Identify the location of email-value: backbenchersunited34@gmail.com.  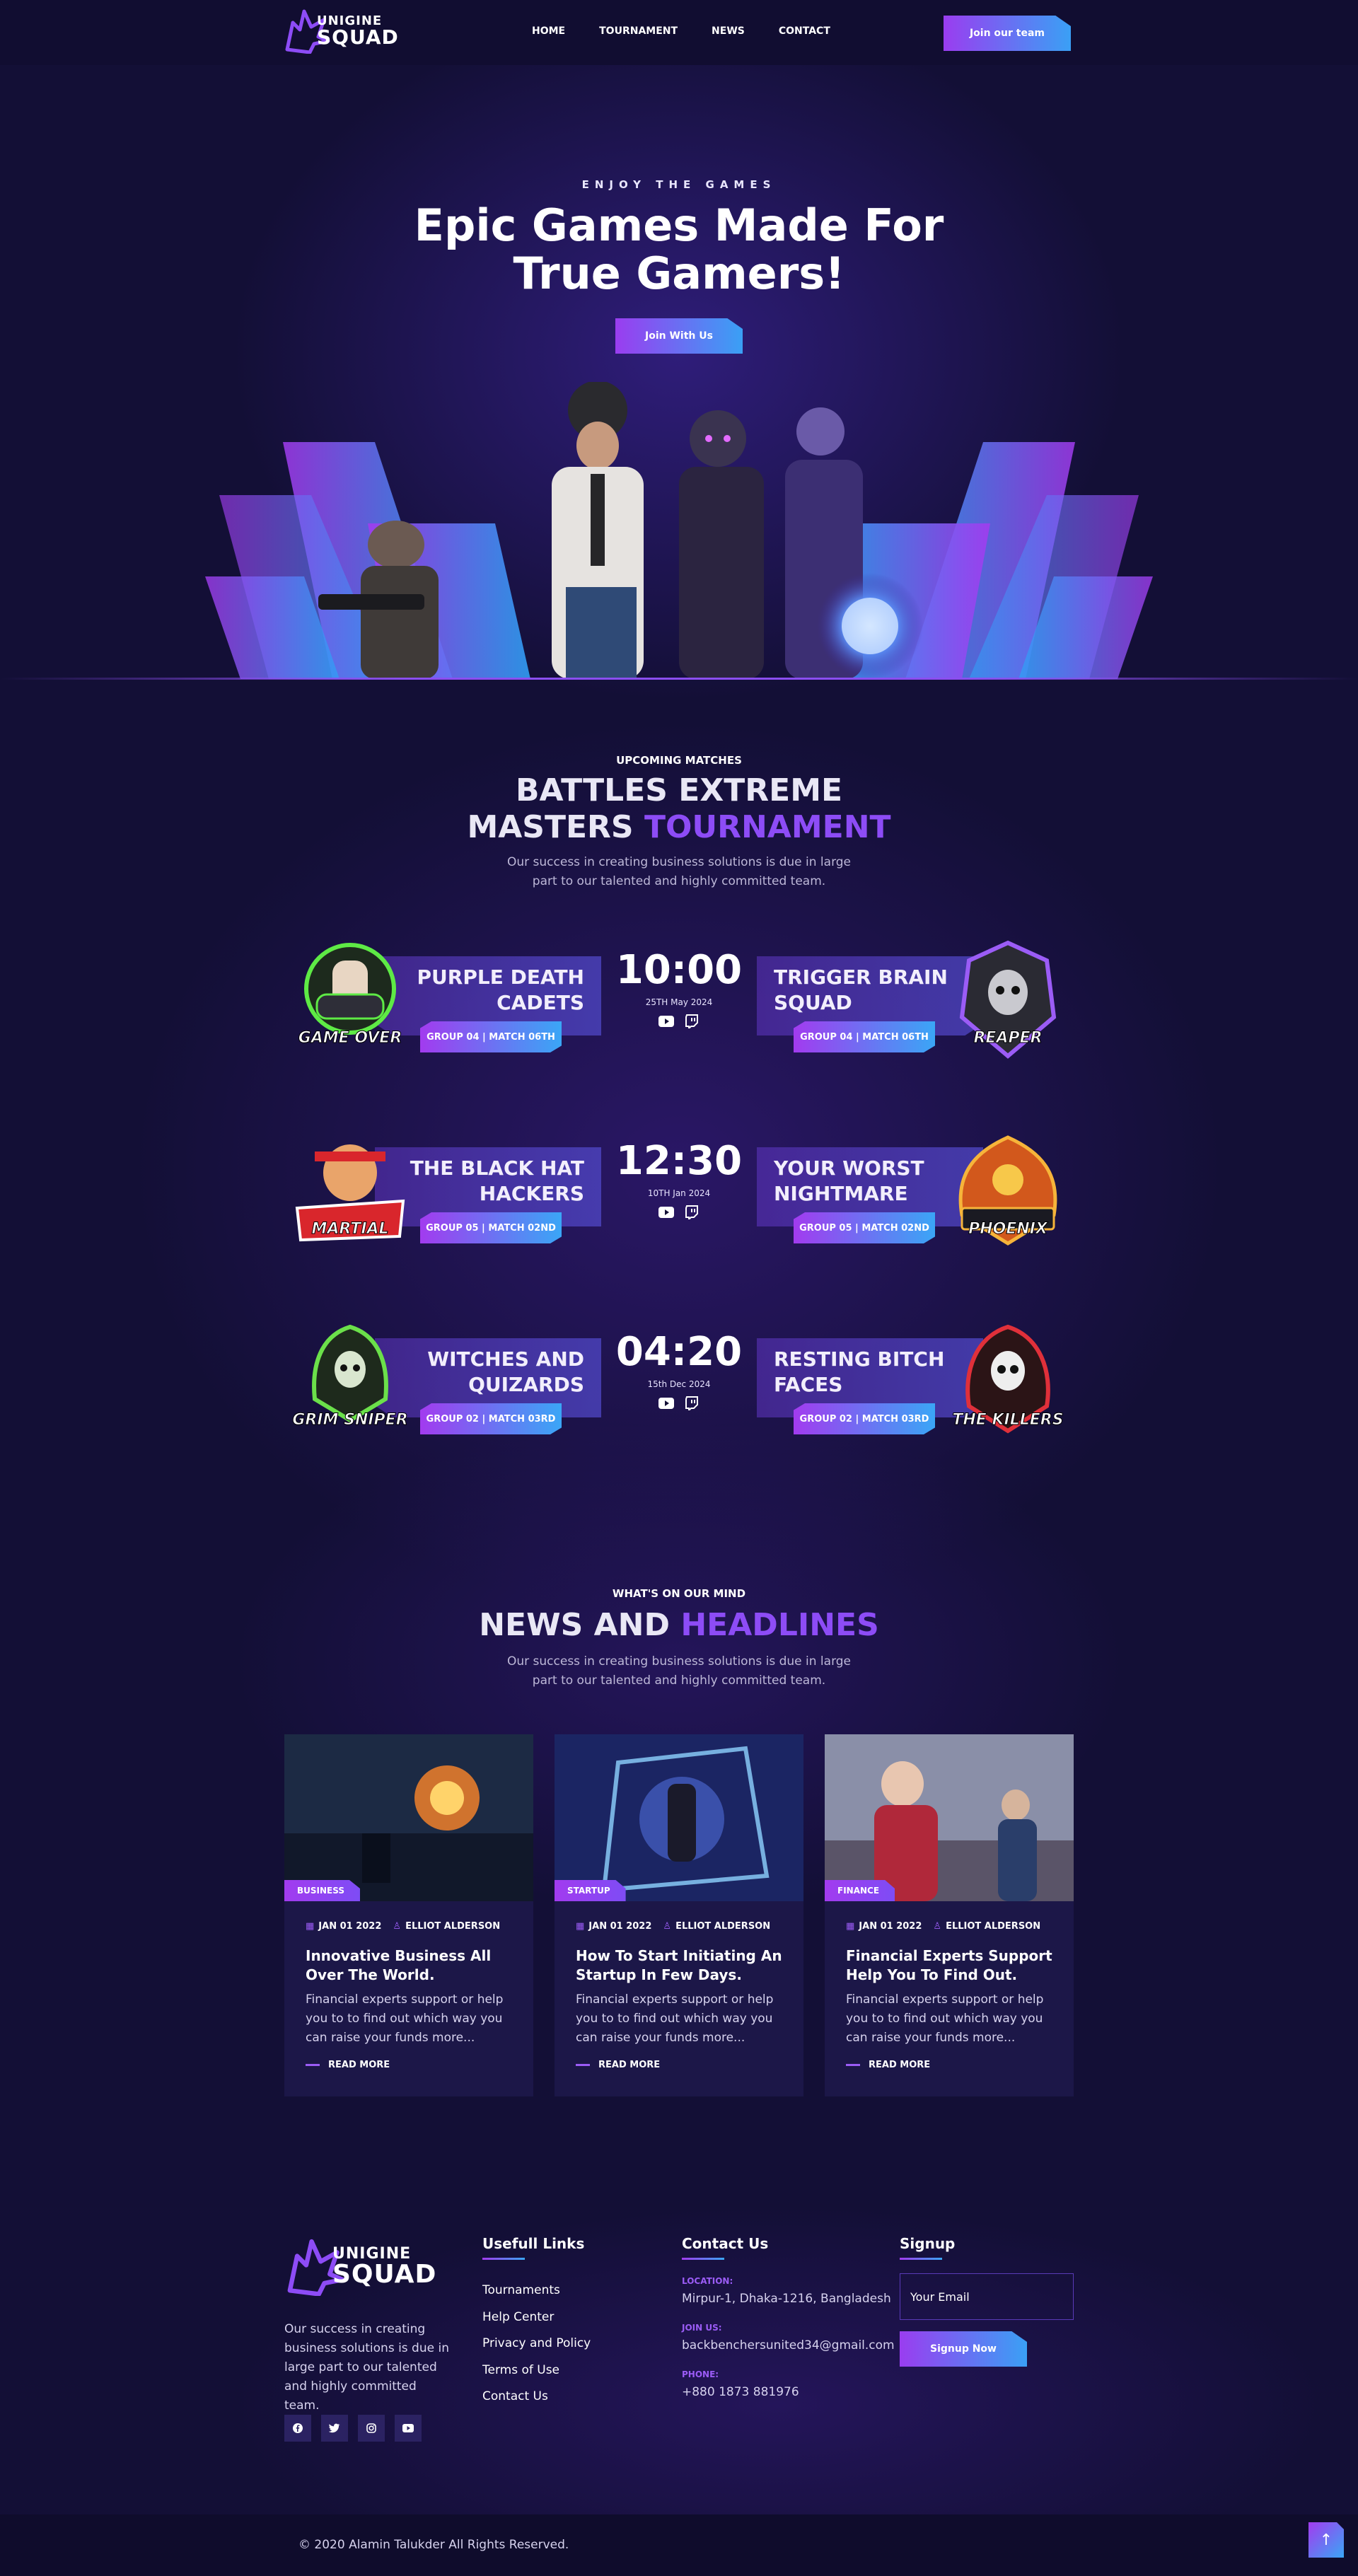
(788, 2345).